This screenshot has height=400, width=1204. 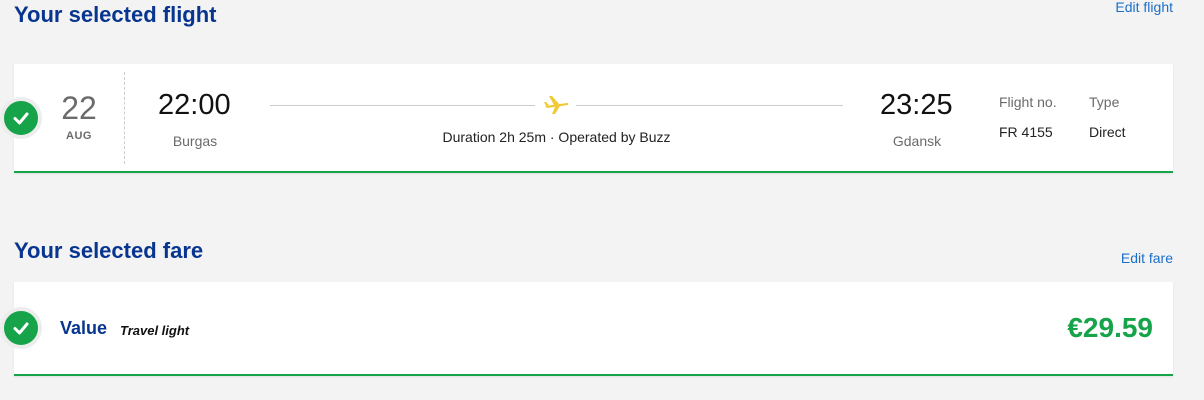 What do you see at coordinates (1104, 102) in the screenshot?
I see `flight-type-label: Type` at bounding box center [1104, 102].